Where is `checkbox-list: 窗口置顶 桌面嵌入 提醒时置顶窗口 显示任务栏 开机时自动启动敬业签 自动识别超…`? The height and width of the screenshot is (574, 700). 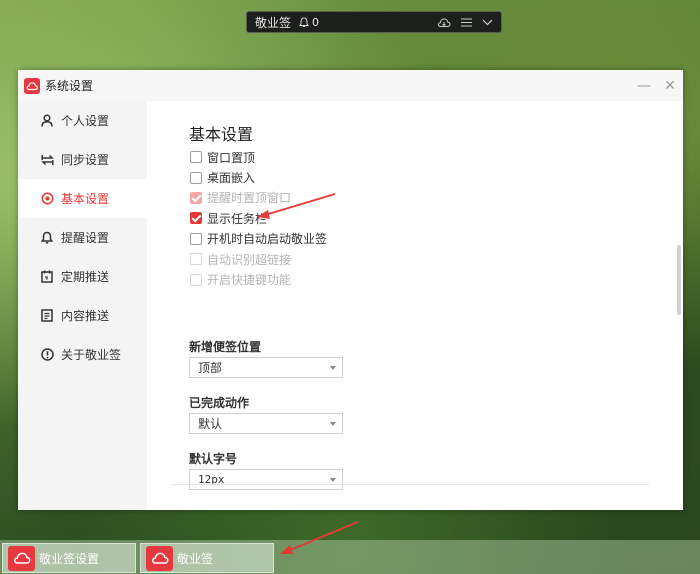 checkbox-list: 窗口置顶 桌面嵌入 提醒时置顶窗口 显示任务栏 开机时自动启动敬业签 自动识别超… is located at coordinates (258, 218).